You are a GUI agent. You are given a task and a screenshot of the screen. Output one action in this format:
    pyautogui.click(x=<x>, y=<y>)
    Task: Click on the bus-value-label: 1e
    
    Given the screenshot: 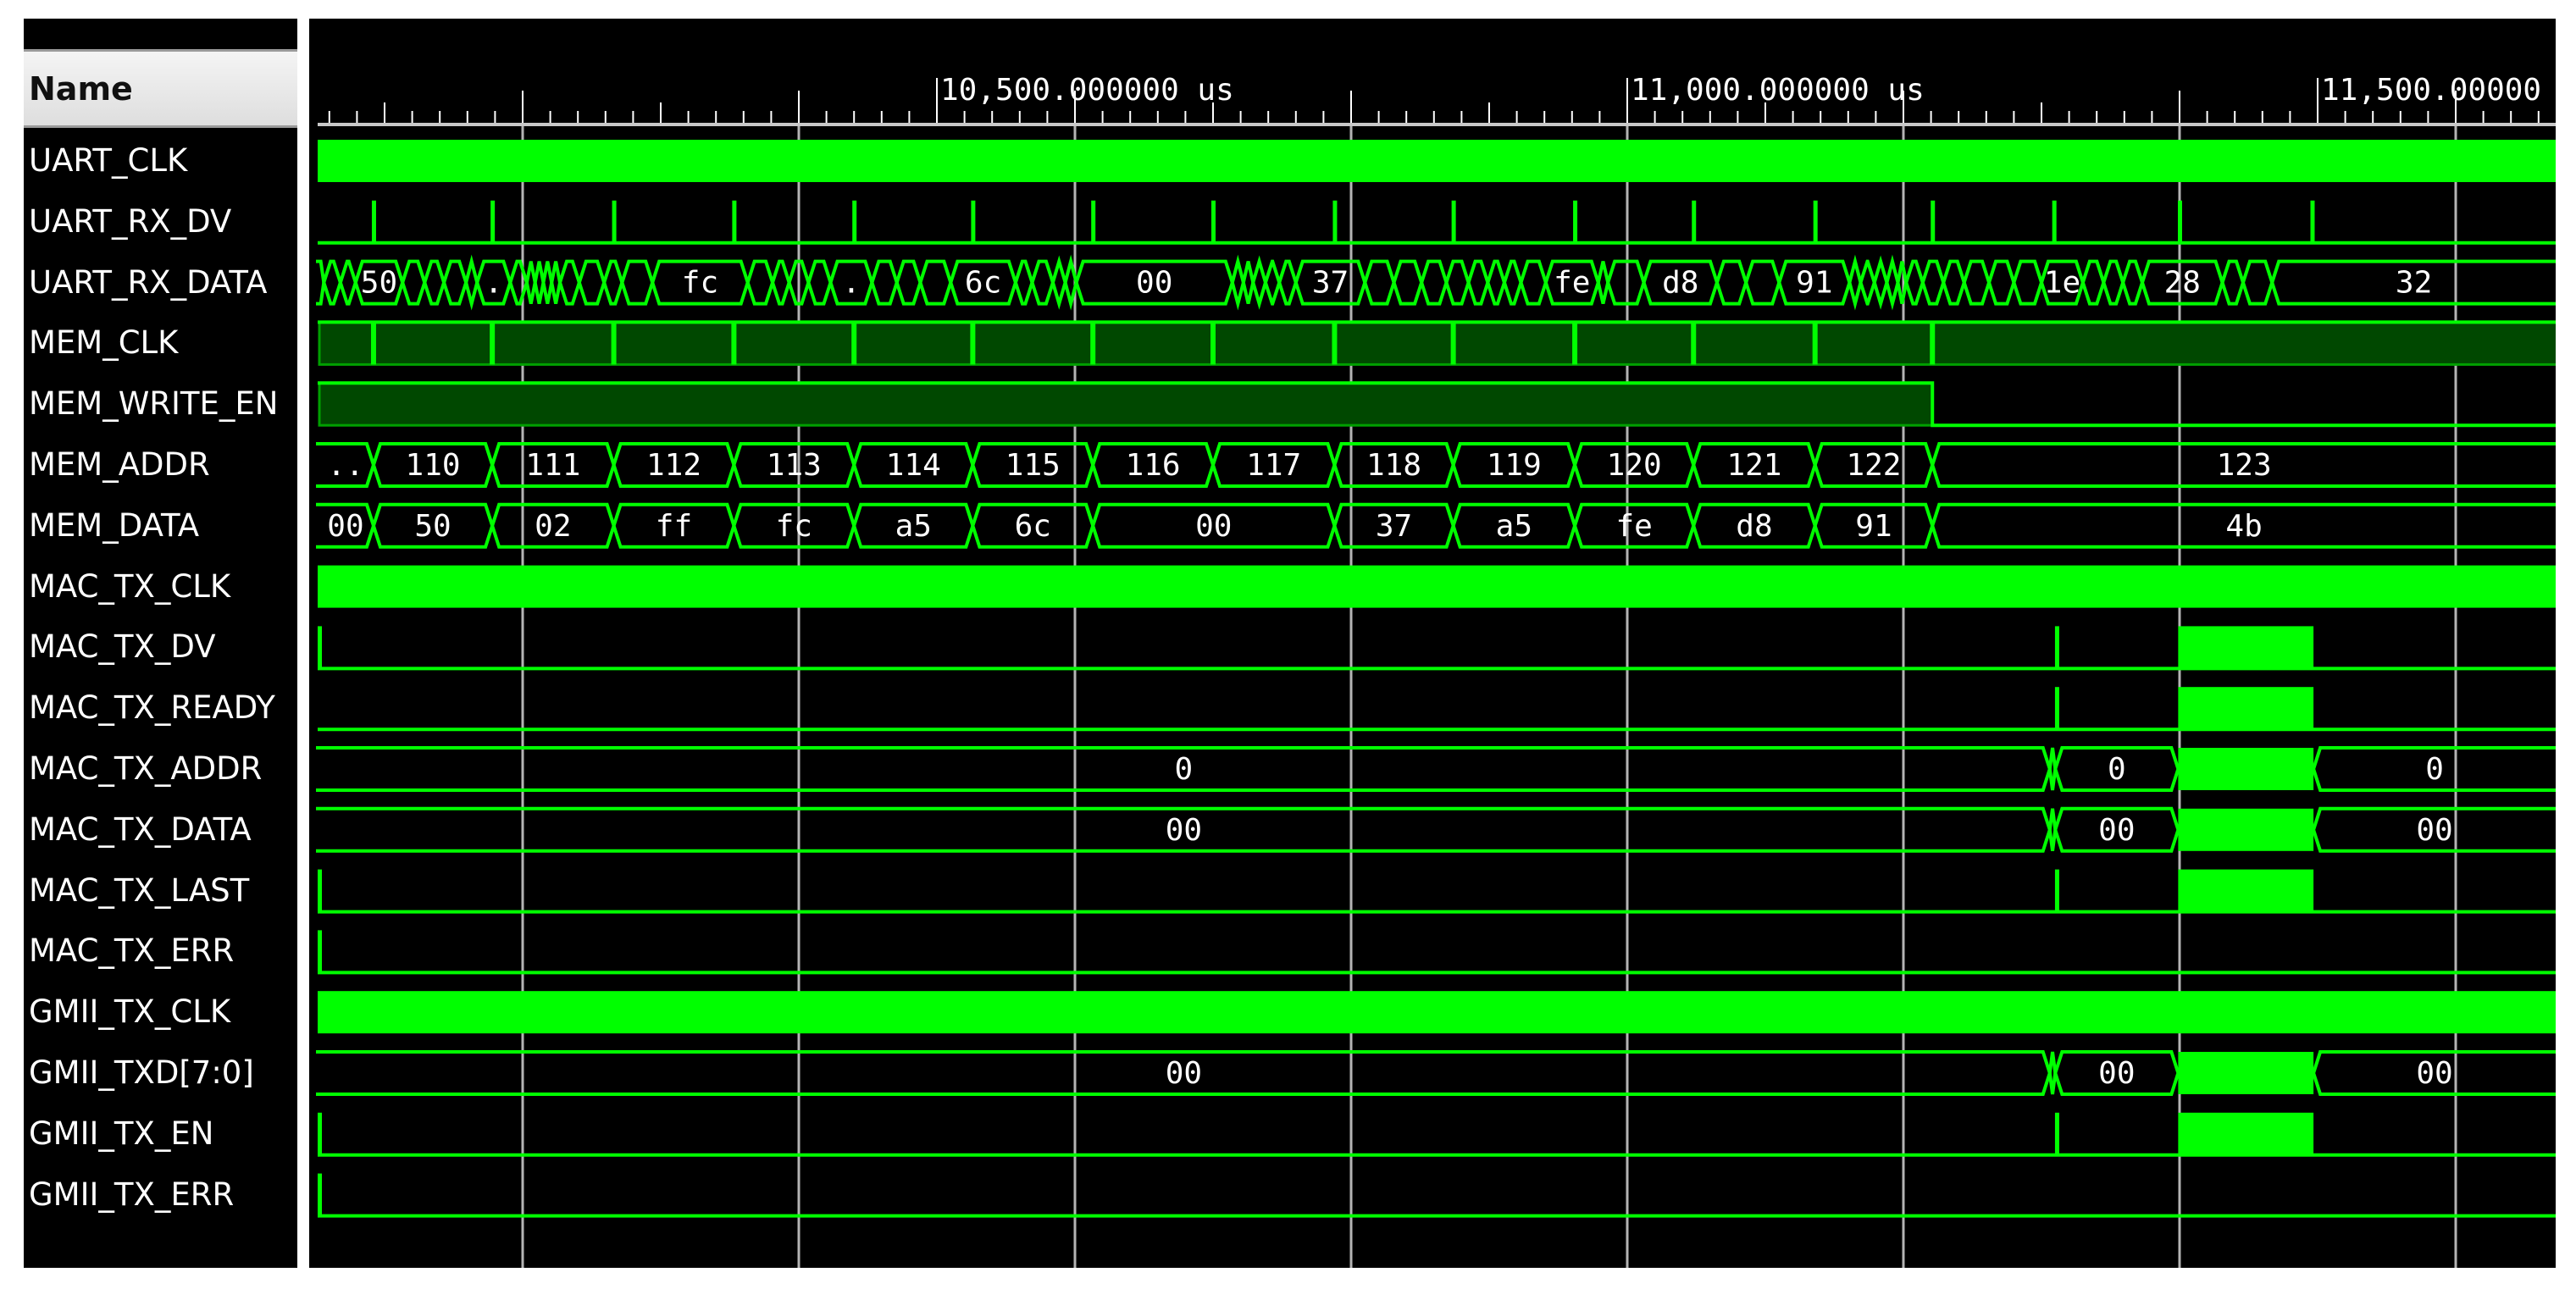 What is the action you would take?
    pyautogui.click(x=2062, y=283)
    